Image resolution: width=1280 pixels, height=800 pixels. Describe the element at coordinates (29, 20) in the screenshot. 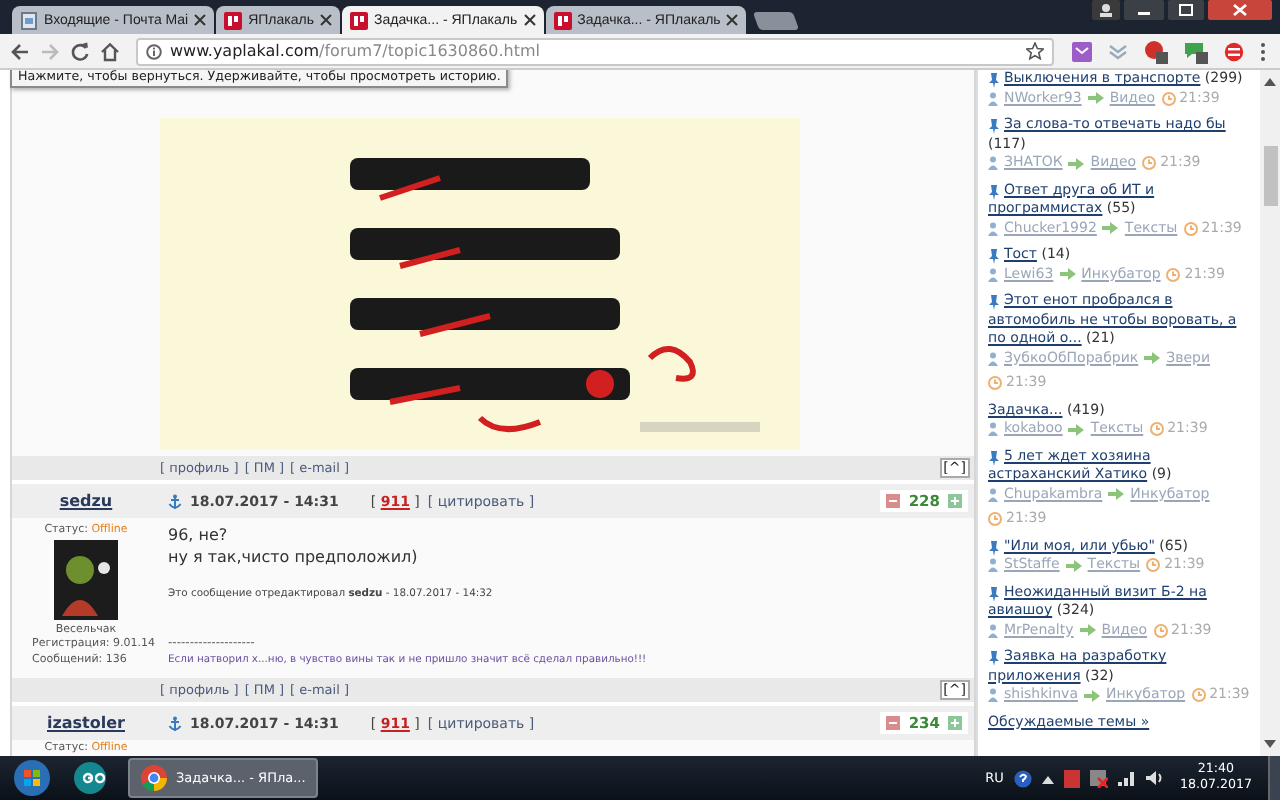

I see `page-icon` at that location.